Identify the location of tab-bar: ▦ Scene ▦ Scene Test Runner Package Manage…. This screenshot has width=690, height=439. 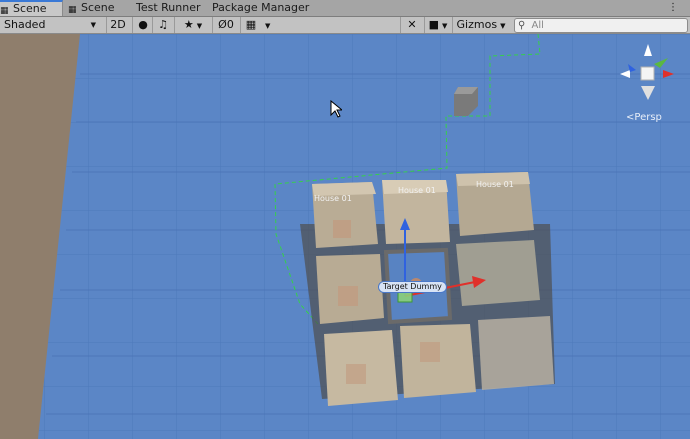
(345, 8).